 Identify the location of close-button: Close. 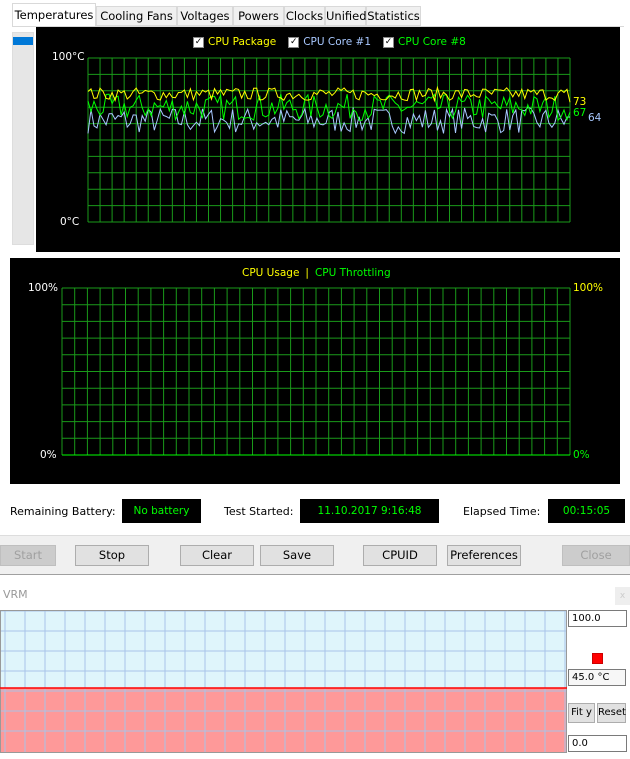
(596, 555).